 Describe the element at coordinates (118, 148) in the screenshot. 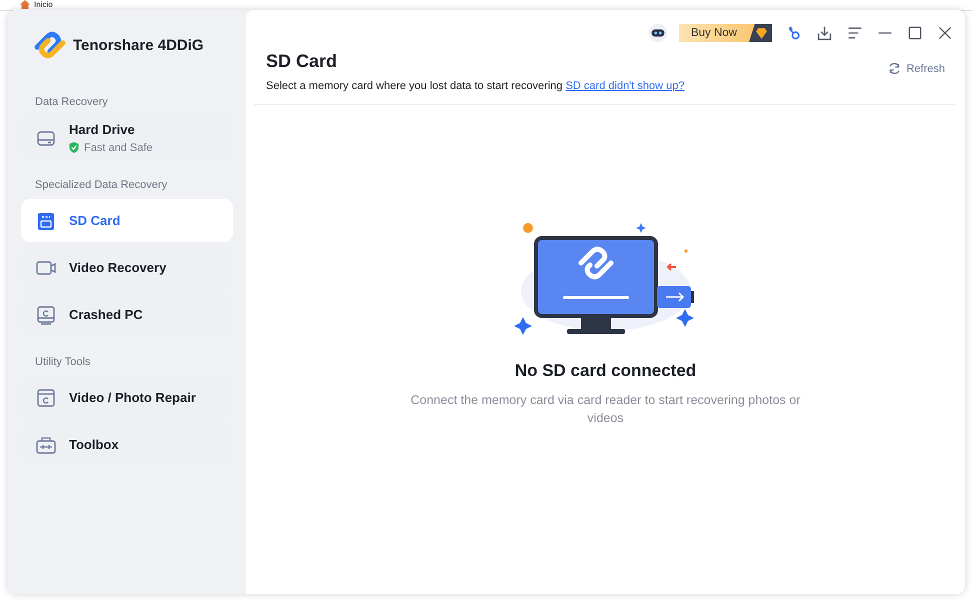

I see `item-subtitle: Fast and Safe` at that location.